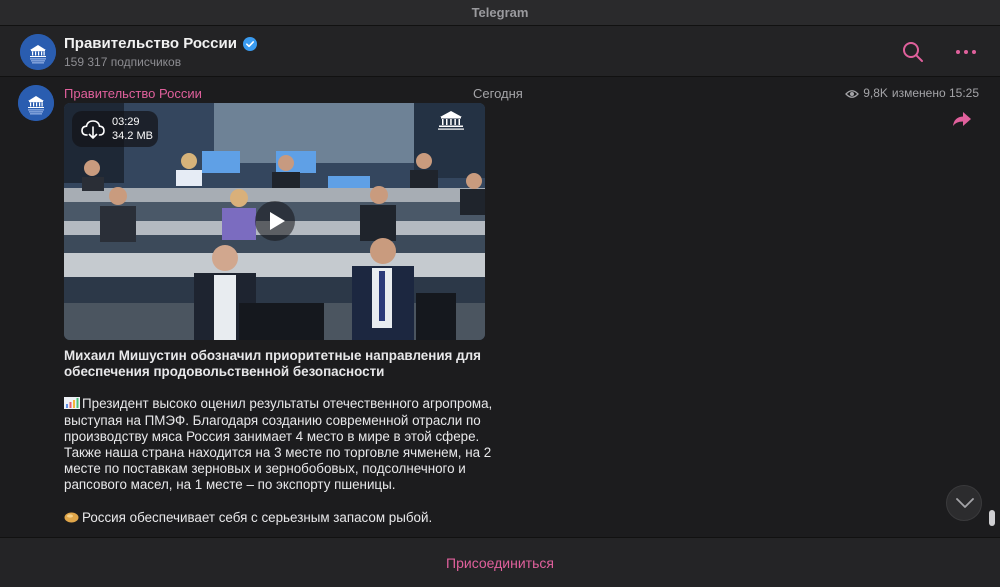 The image size is (1000, 587). Describe the element at coordinates (132, 136) in the screenshot. I see `video-size: 34.2 MB` at that location.